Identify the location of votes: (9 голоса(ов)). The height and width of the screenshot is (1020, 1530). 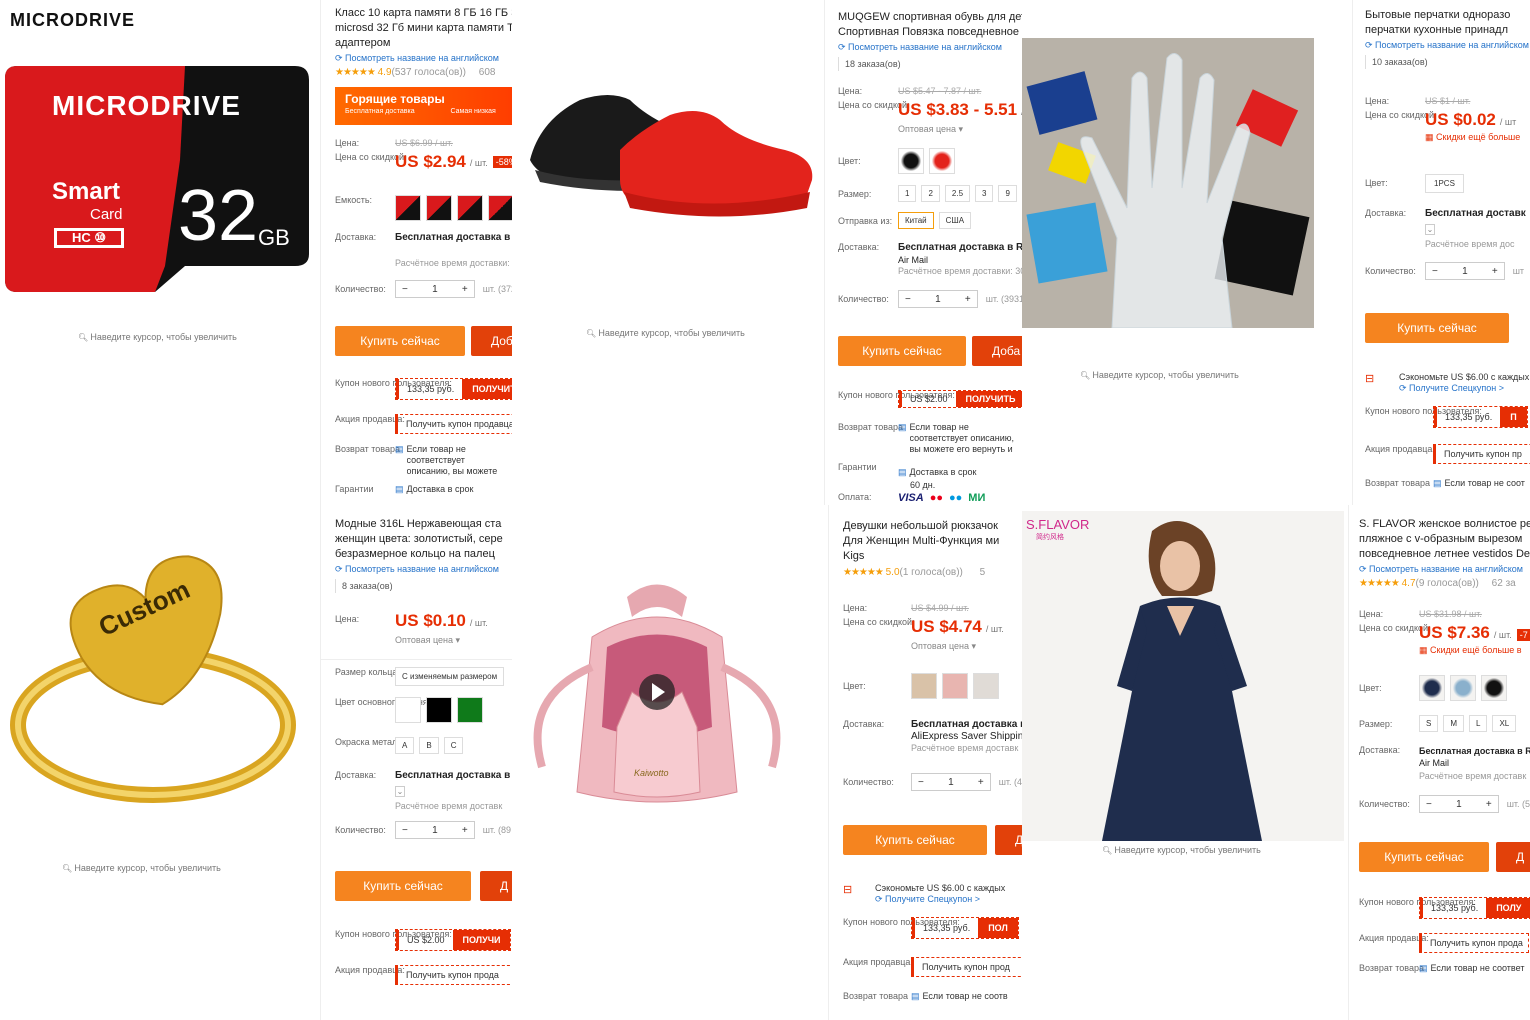
(1447, 583).